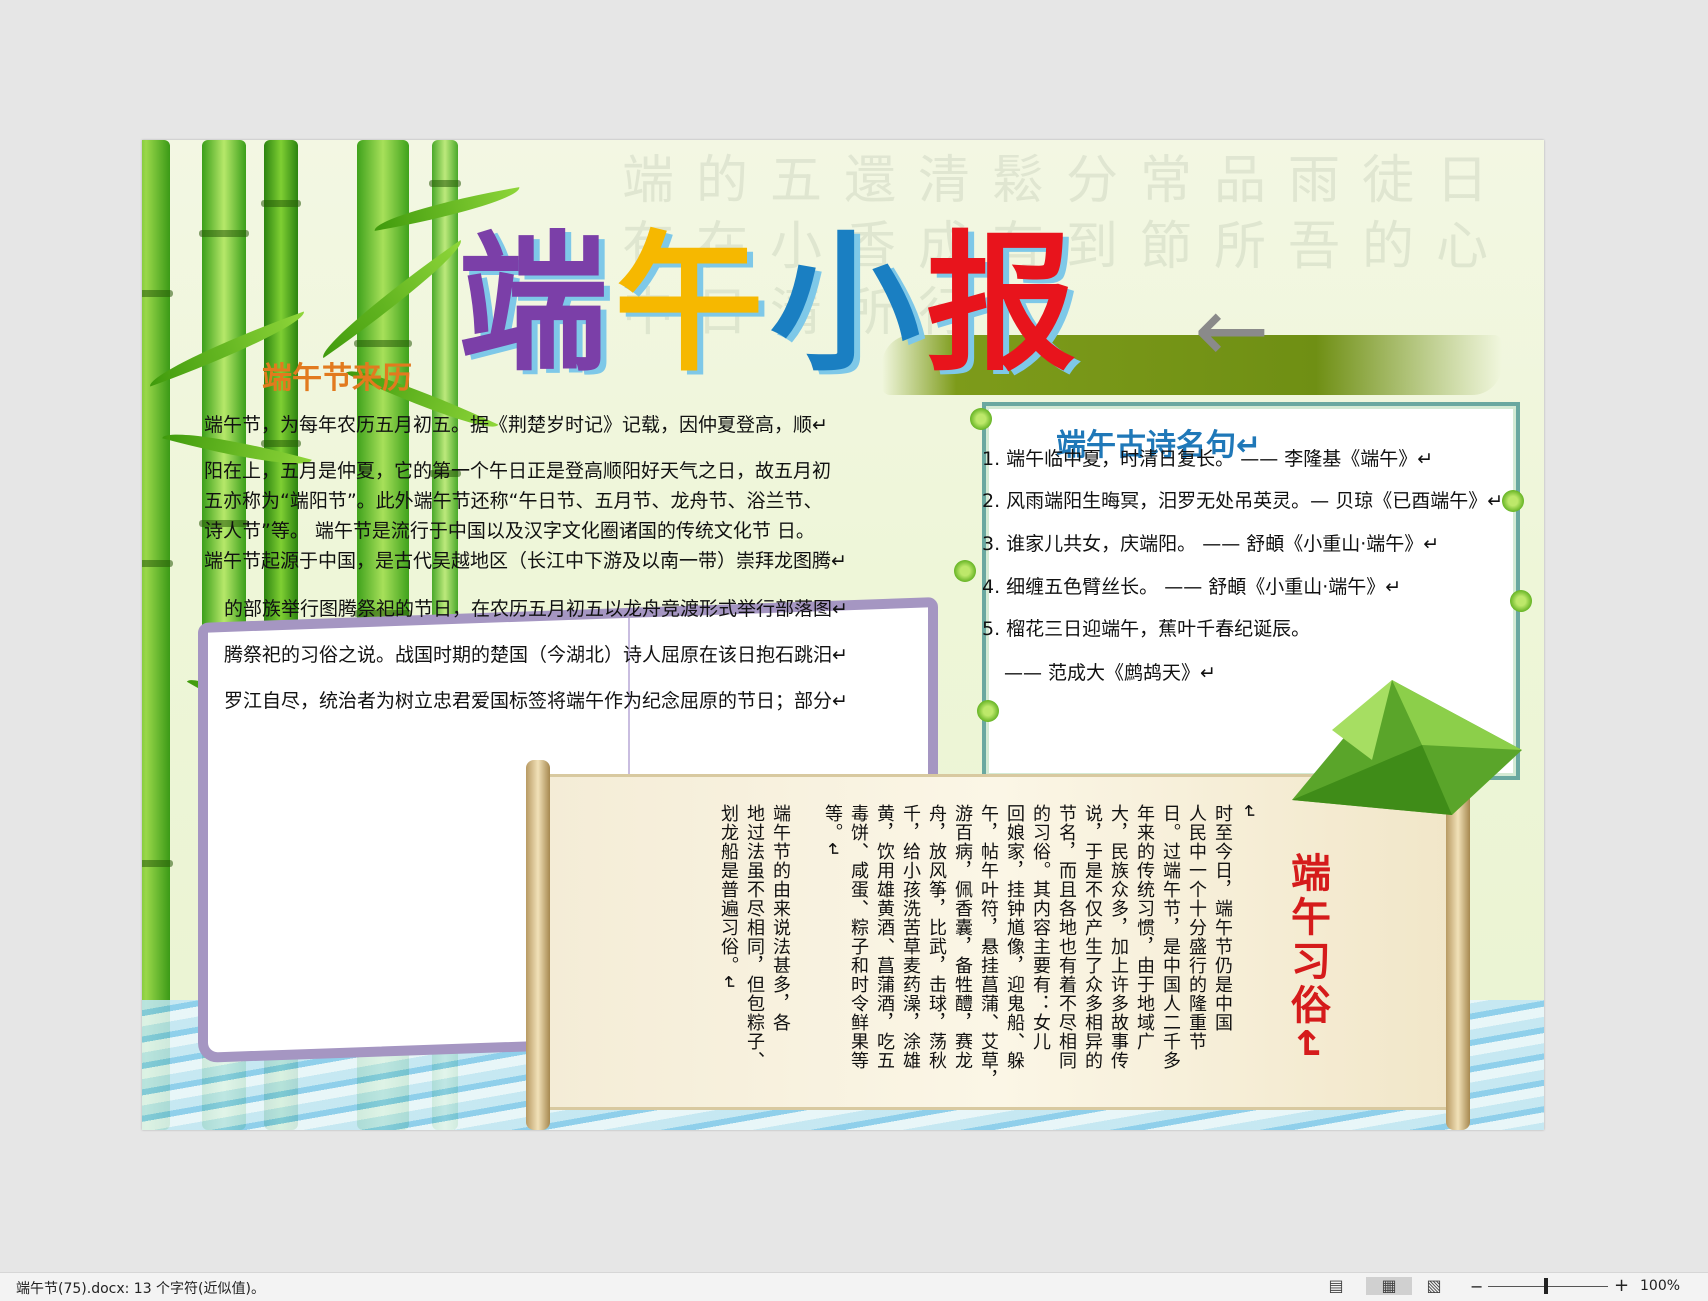  I want to click on title-char: 小, so click(848, 305).